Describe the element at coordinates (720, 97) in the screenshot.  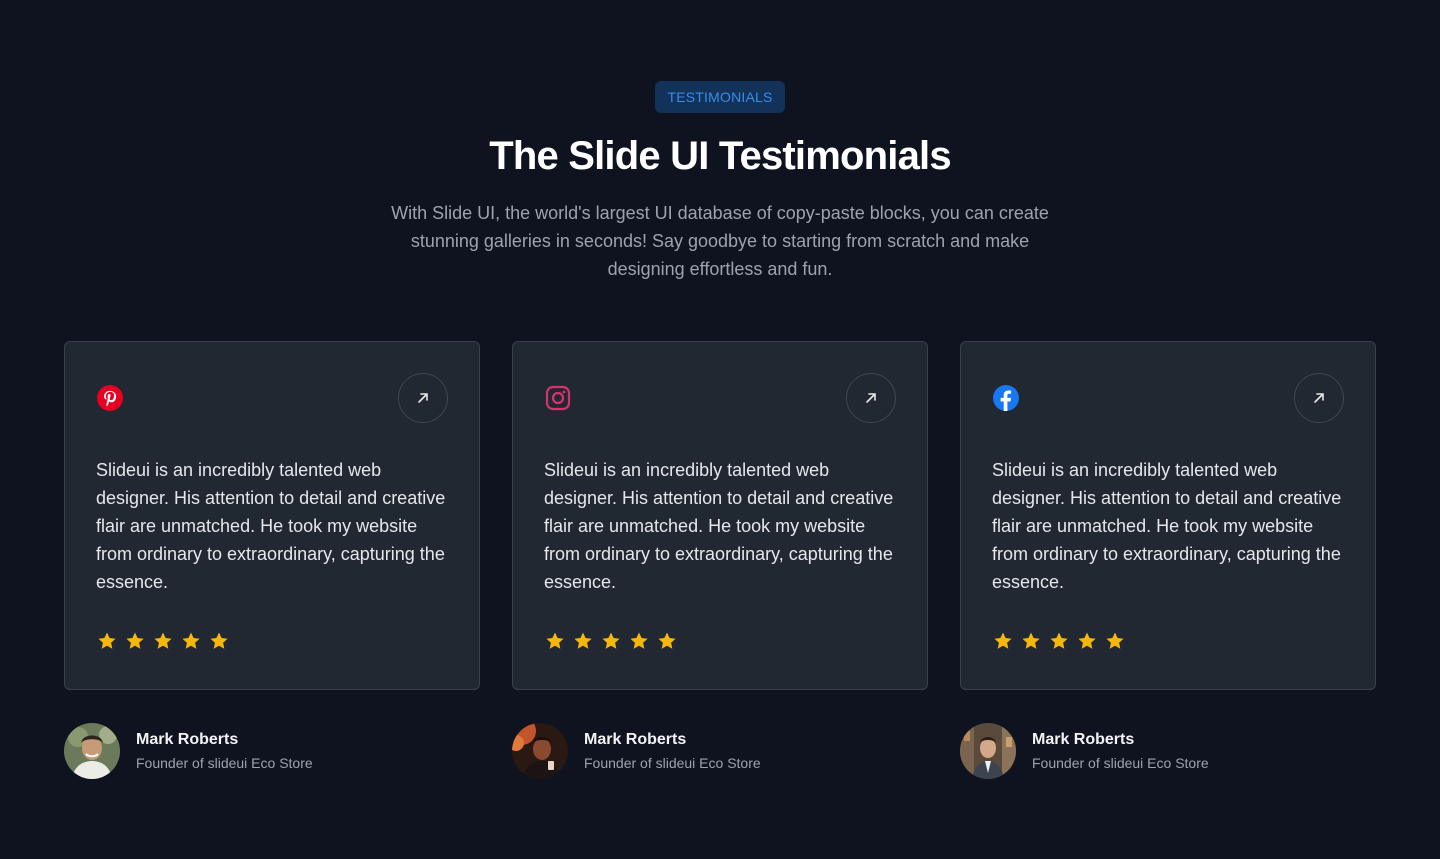
I see `section-badge: TESTIMONIALS` at that location.